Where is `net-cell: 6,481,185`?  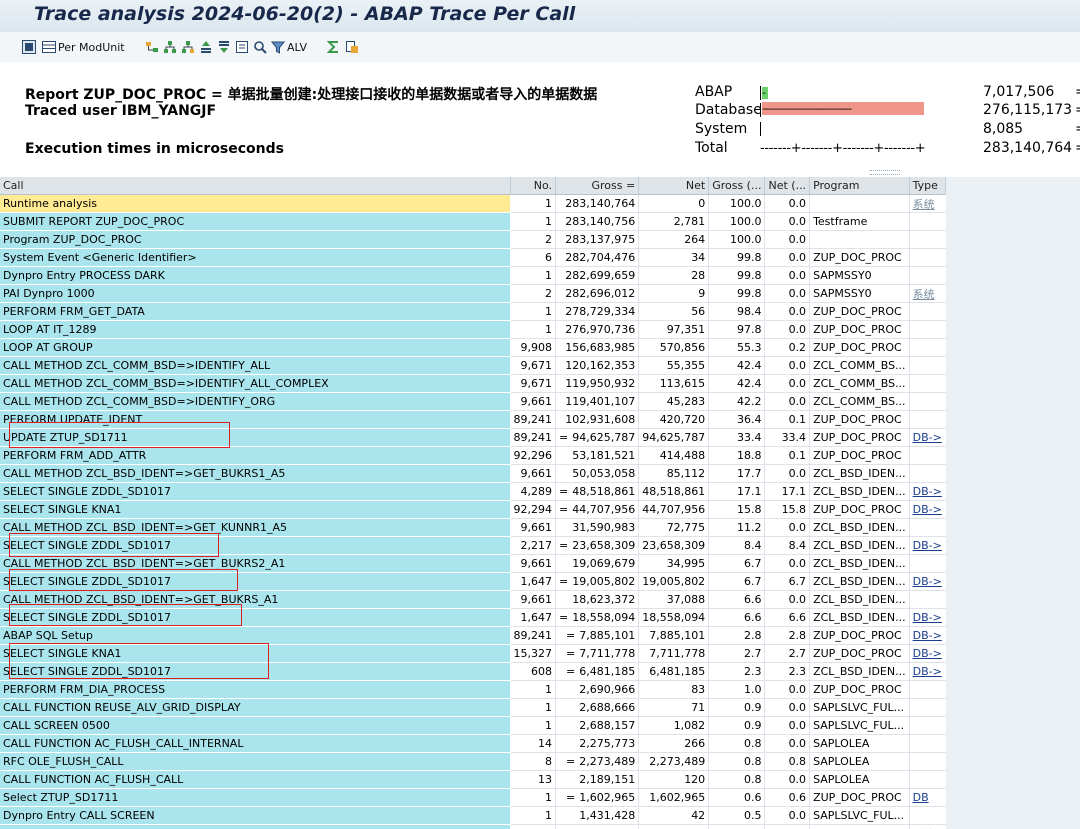
net-cell: 6,481,185 is located at coordinates (674, 671).